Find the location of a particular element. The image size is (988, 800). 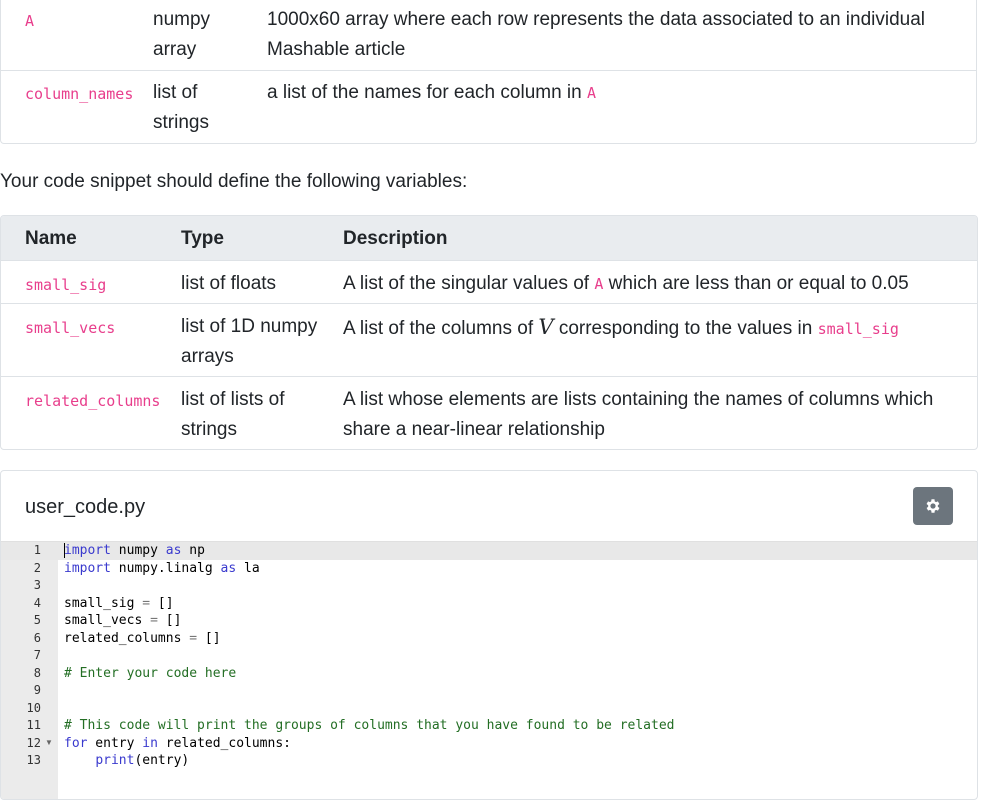

variable-name: small_vecs is located at coordinates (70, 328).